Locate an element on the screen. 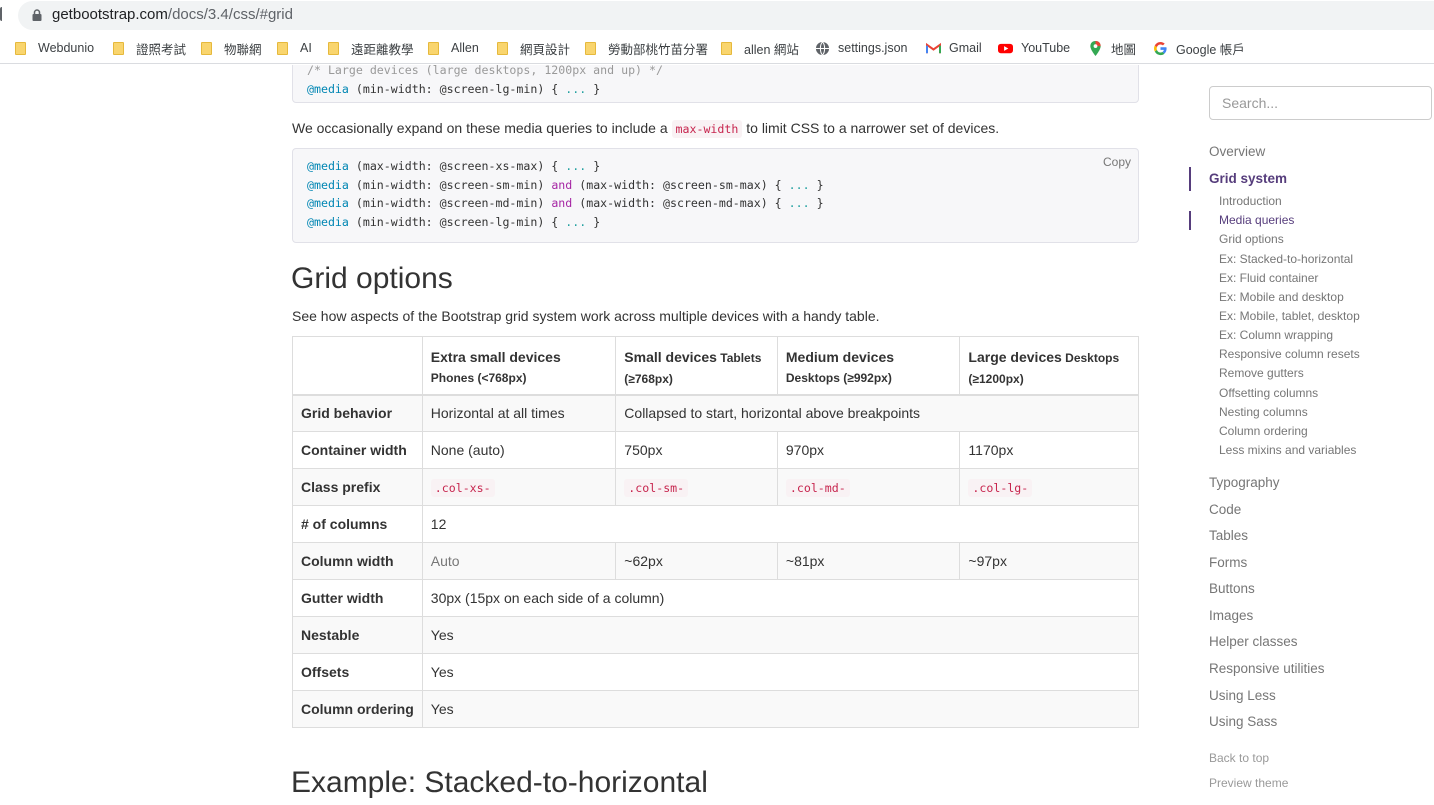 The image size is (1434, 805). bookmark-ai: AI is located at coordinates (294, 48).